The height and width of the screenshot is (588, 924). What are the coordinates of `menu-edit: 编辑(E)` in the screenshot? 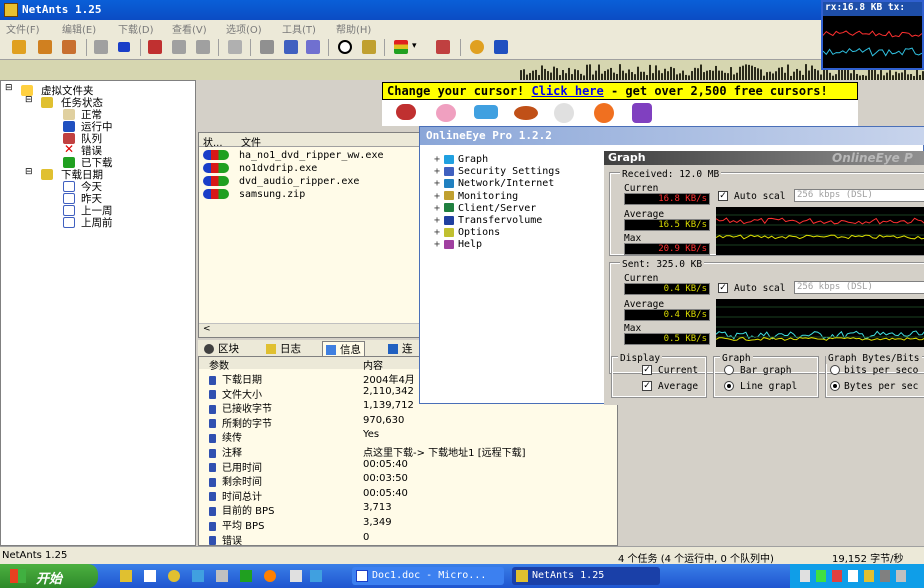 It's located at (79, 28).